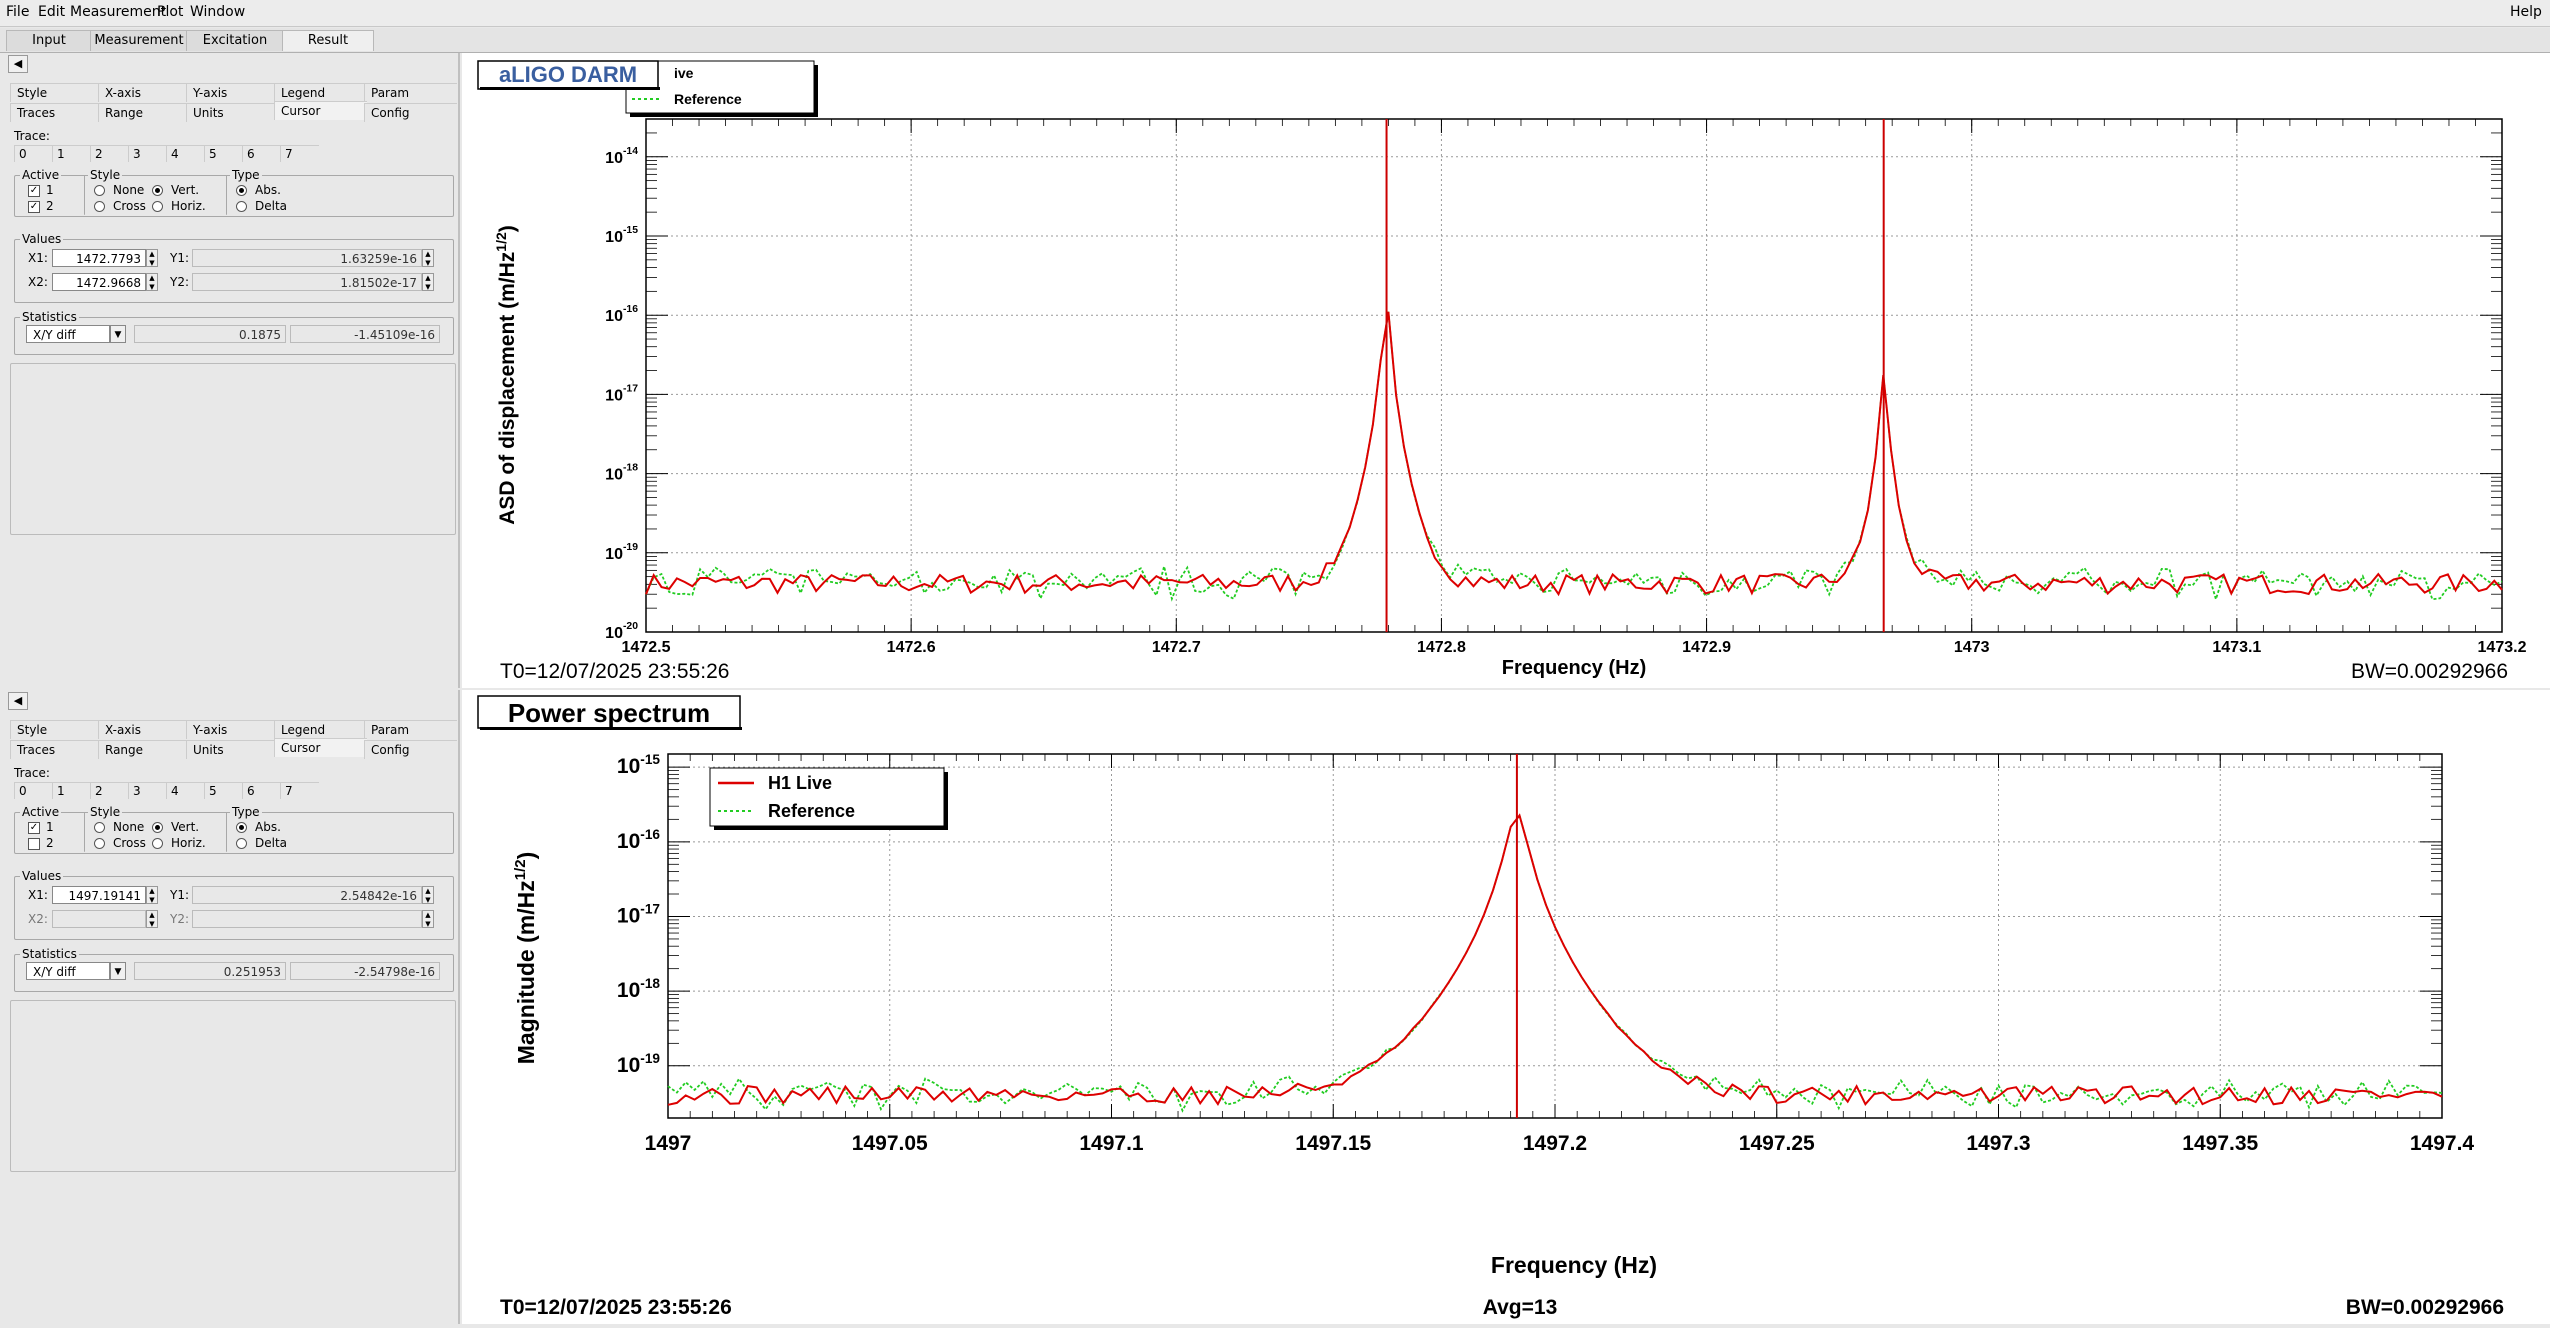 The height and width of the screenshot is (1328, 2550). I want to click on y-tick-label: 10-19, so click(621, 552).